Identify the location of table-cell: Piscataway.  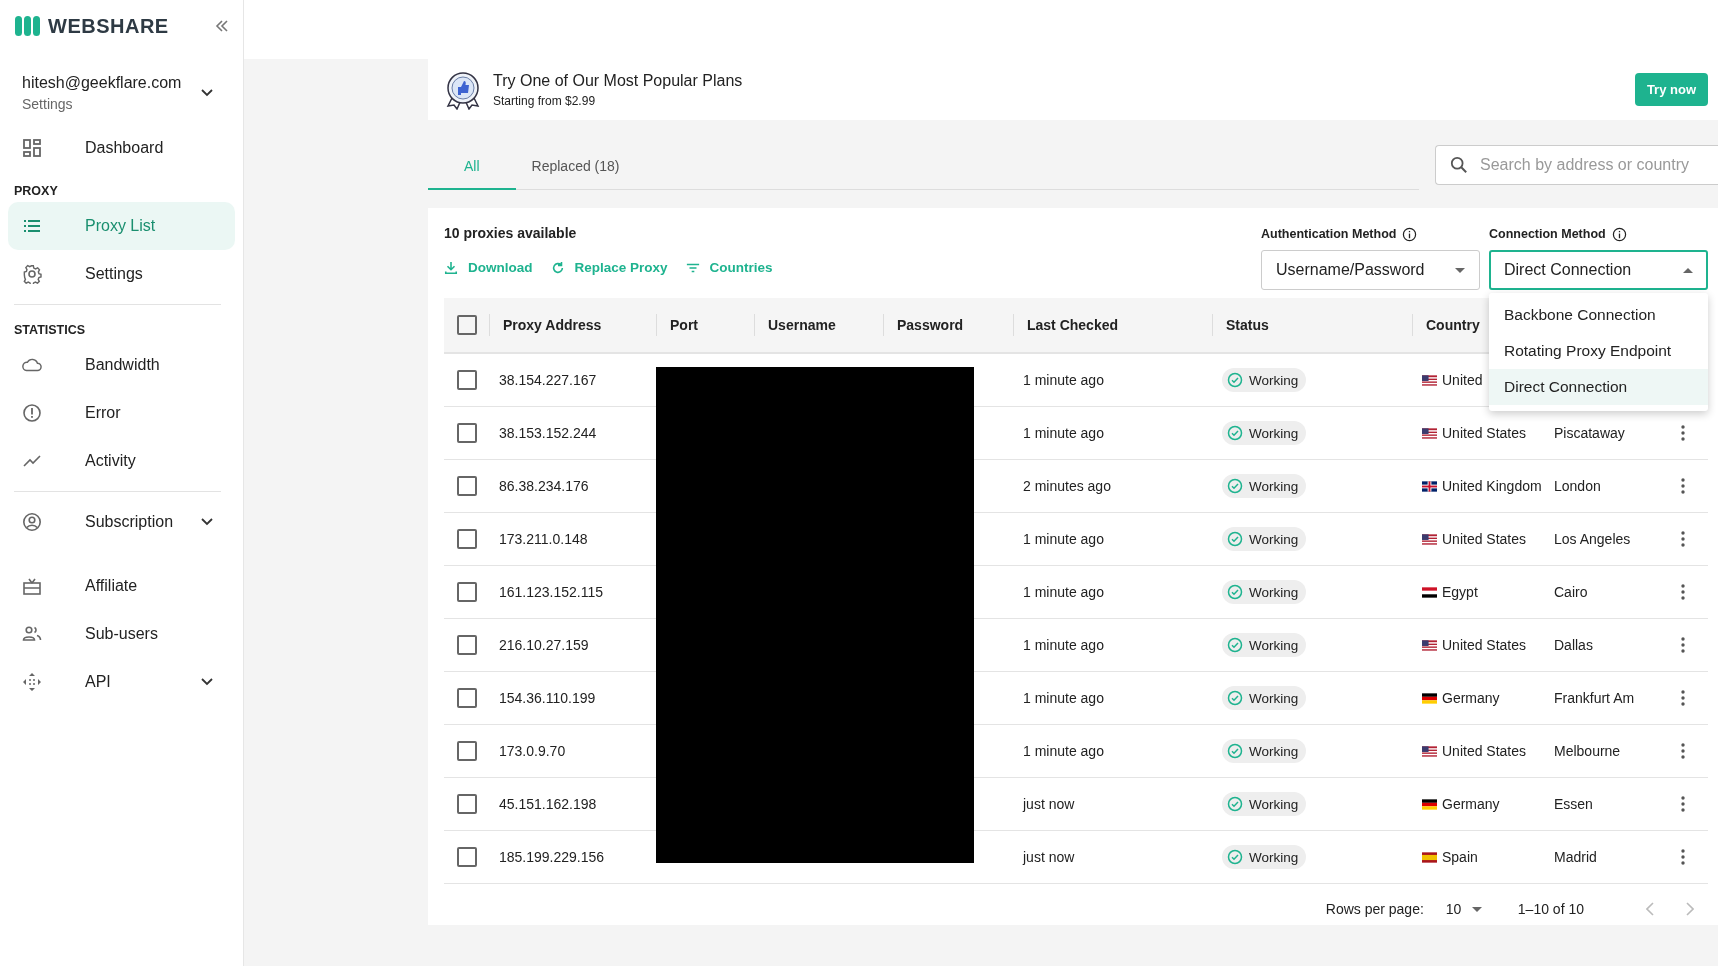
(1589, 433).